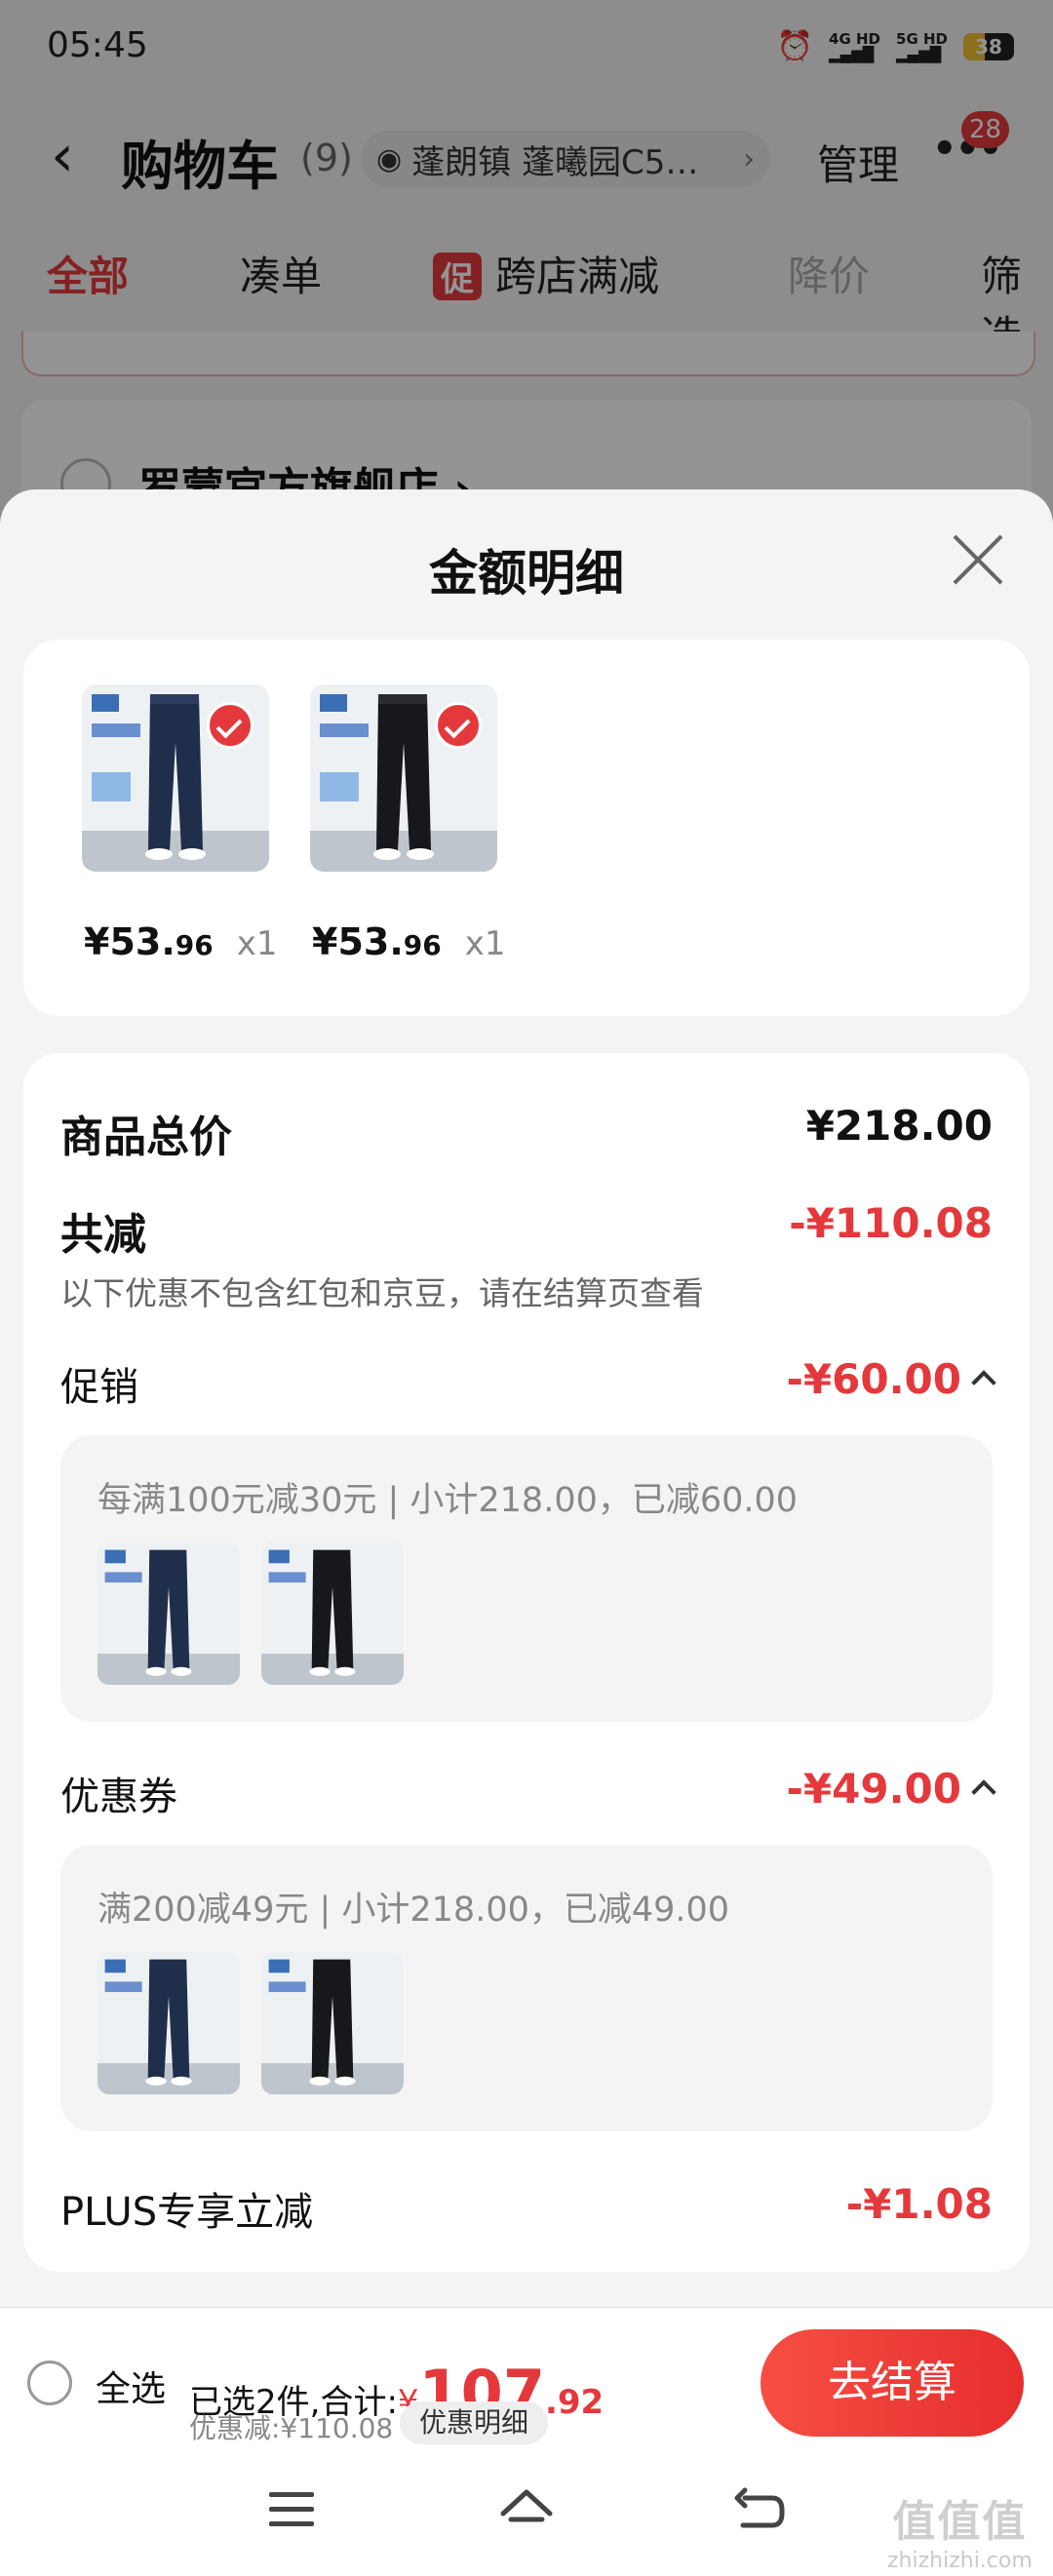 Image resolution: width=1053 pixels, height=2576 pixels. I want to click on home-icon, so click(526, 2509).